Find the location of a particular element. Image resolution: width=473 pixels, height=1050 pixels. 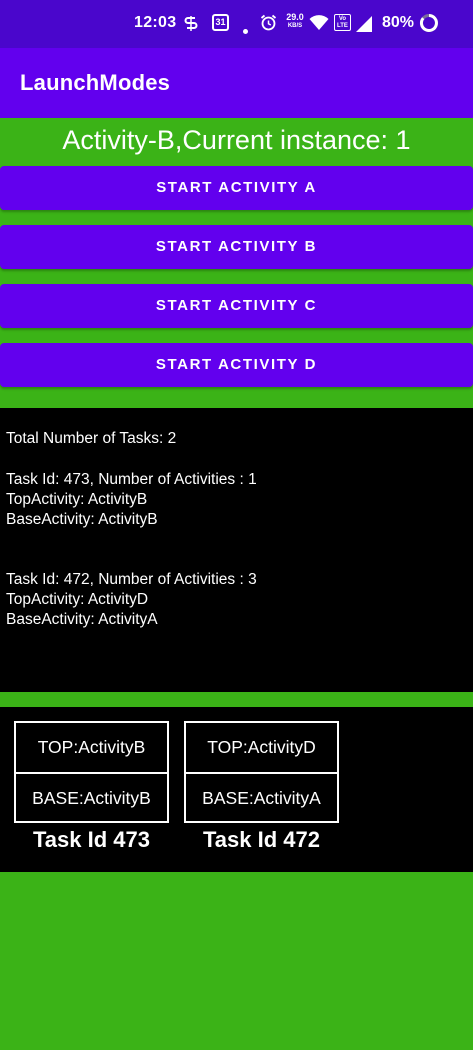

total-tasks-text: Total Number of Tasks: 2 is located at coordinates (91, 438).